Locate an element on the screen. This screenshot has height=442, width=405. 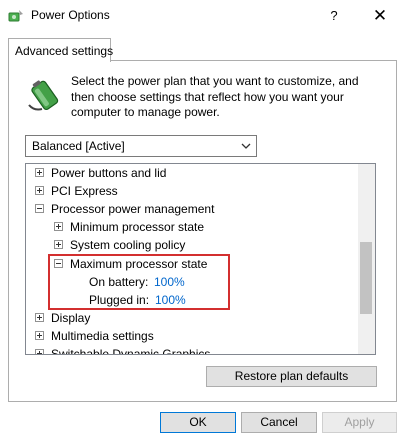
power-plan-select: Balanced [Active] is located at coordinates (141, 146).